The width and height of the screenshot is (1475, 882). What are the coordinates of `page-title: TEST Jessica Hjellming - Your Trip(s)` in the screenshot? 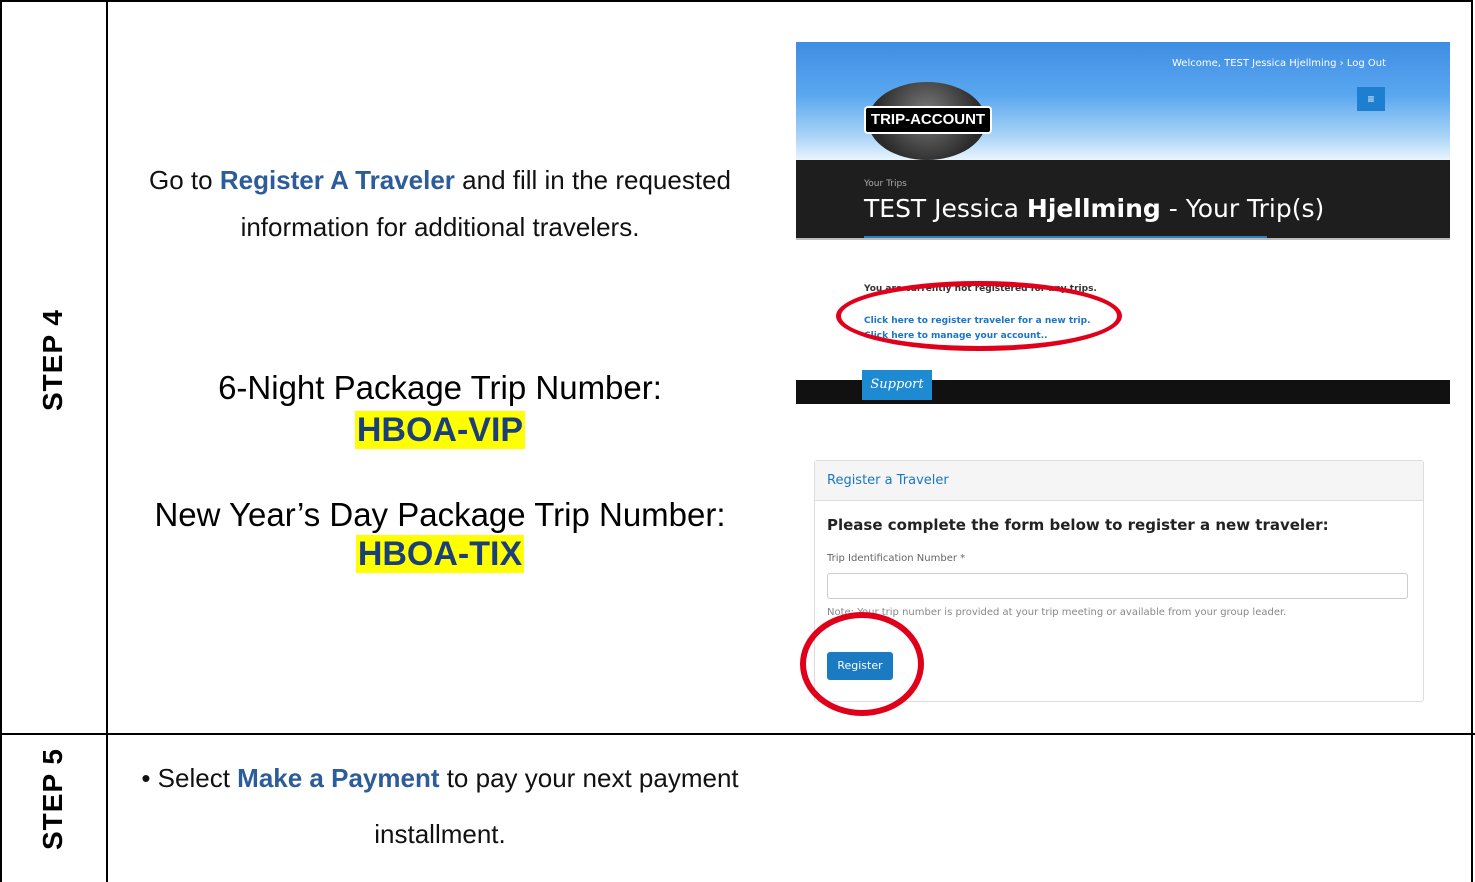 It's located at (1094, 208).